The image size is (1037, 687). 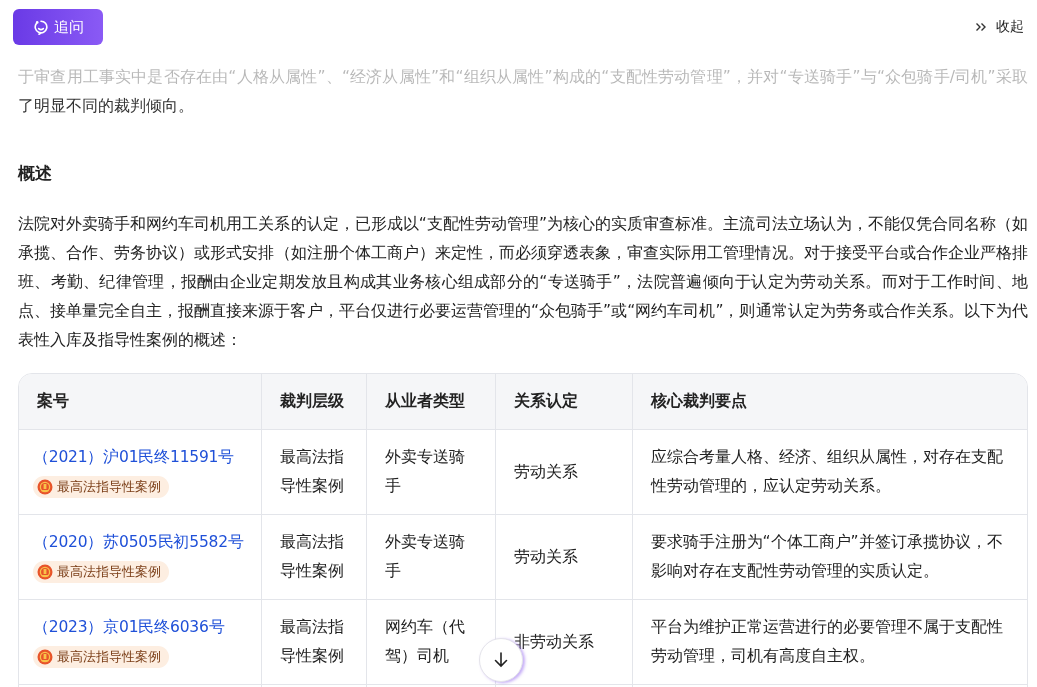 I want to click on column-header: 裁判层级, so click(x=313, y=402).